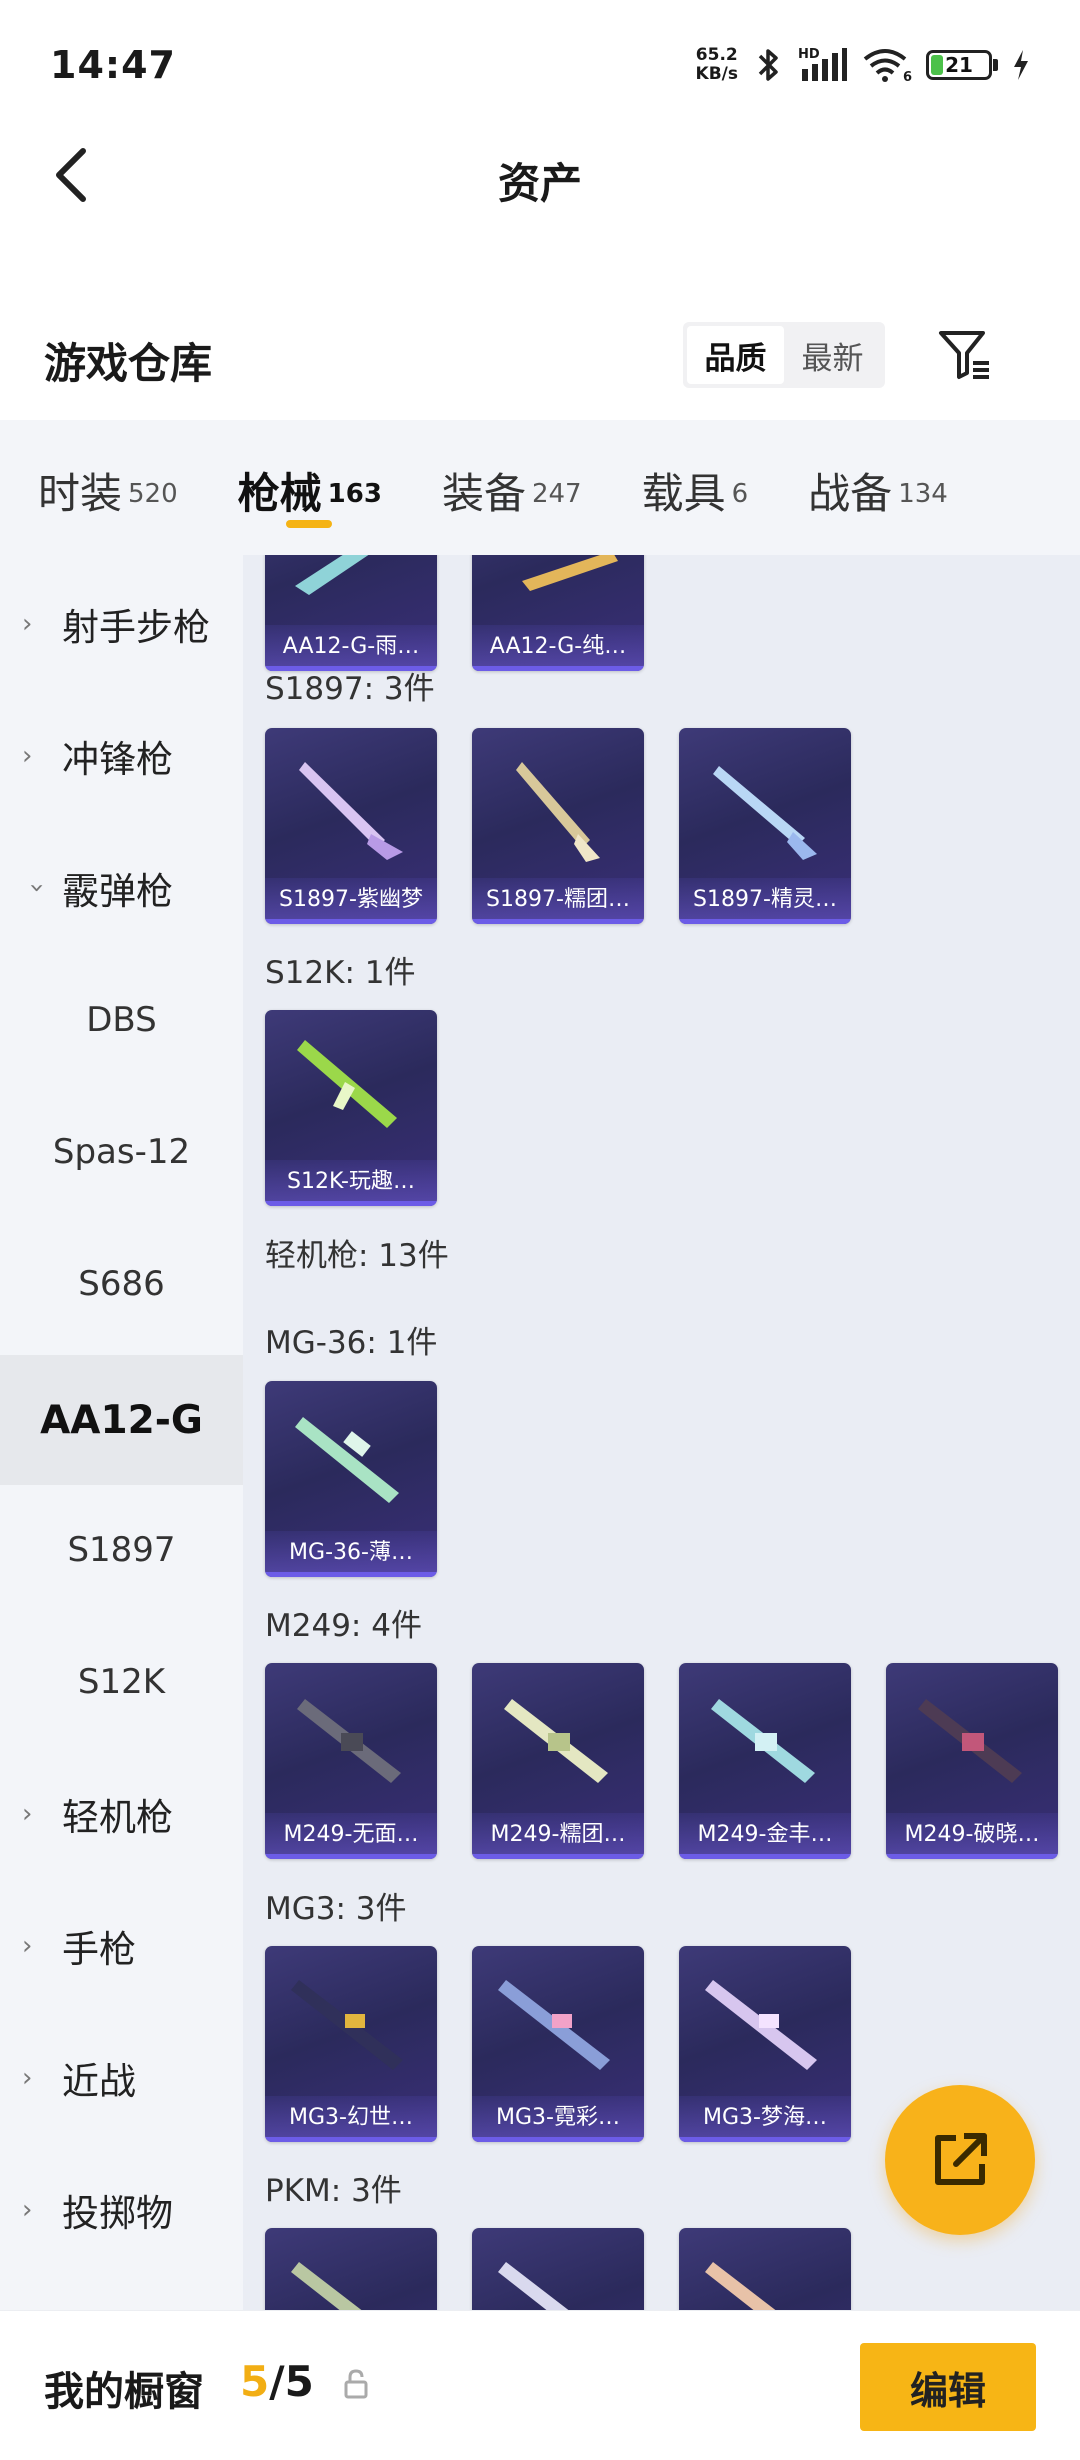 The height and width of the screenshot is (2460, 1080). I want to click on sidebar-item-smg: › 冲锋枪, so click(121, 756).